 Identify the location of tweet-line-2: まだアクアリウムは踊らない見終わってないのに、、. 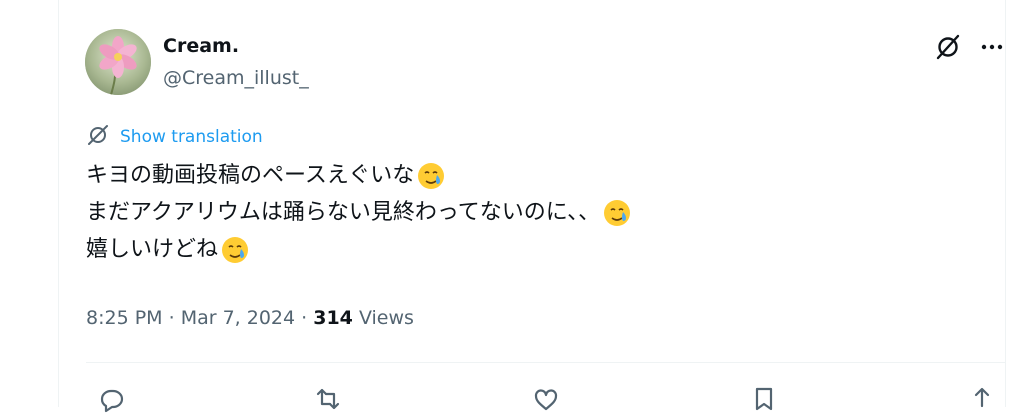
(359, 212).